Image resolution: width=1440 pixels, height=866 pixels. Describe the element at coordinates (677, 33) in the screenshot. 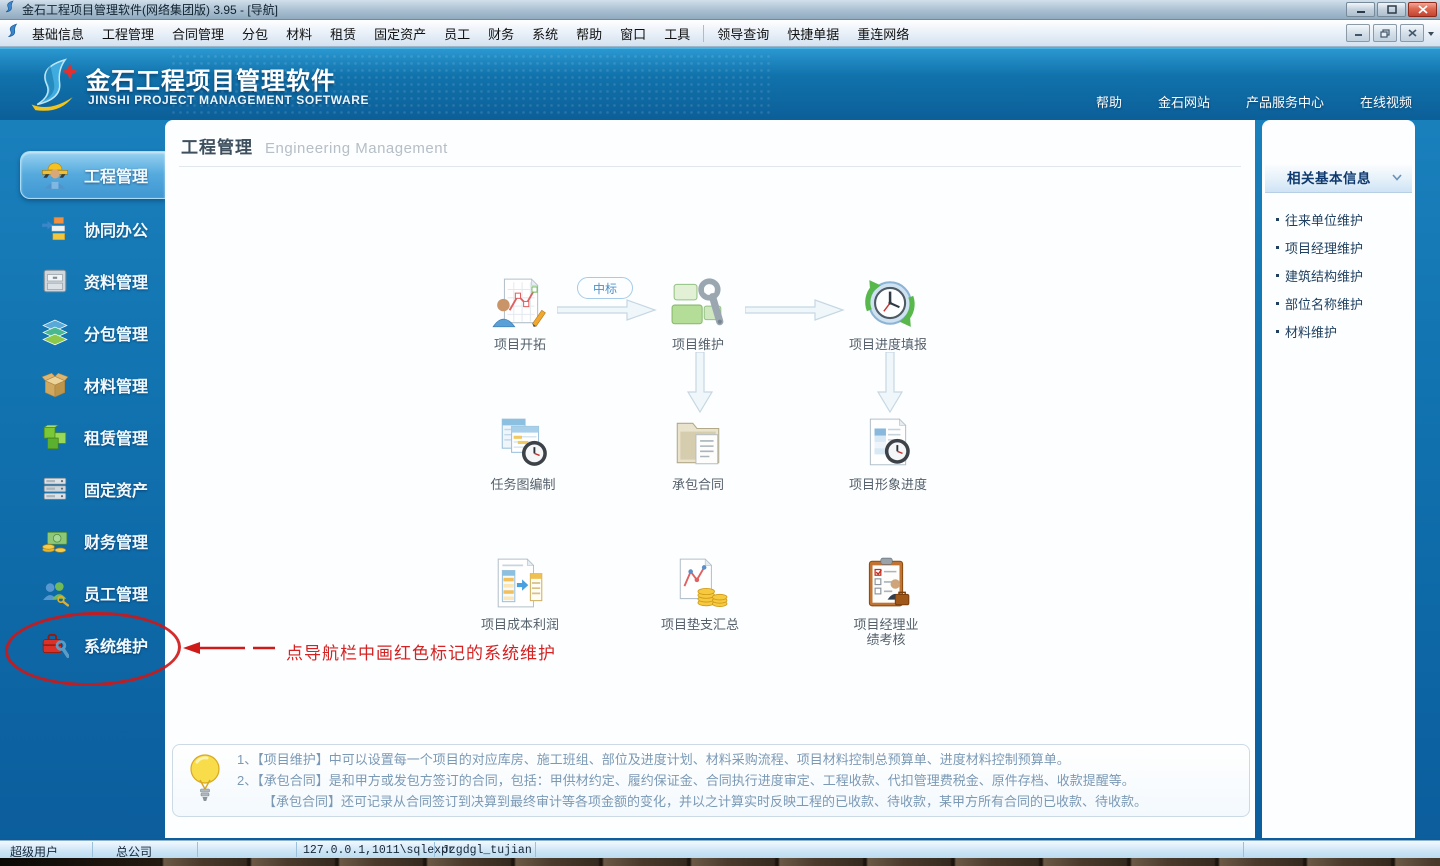

I see `menu-item-tools: 工具` at that location.